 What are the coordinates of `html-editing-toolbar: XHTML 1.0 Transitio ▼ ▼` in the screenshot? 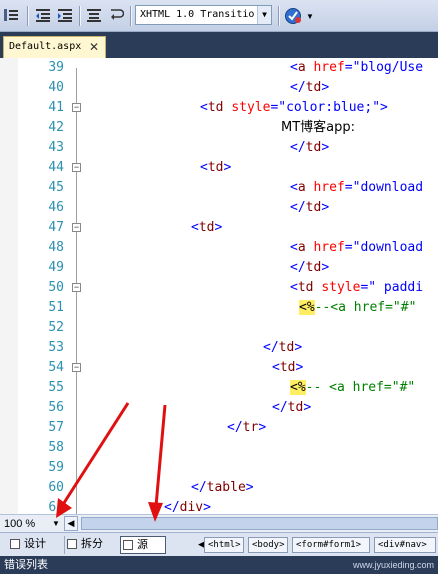 It's located at (219, 16).